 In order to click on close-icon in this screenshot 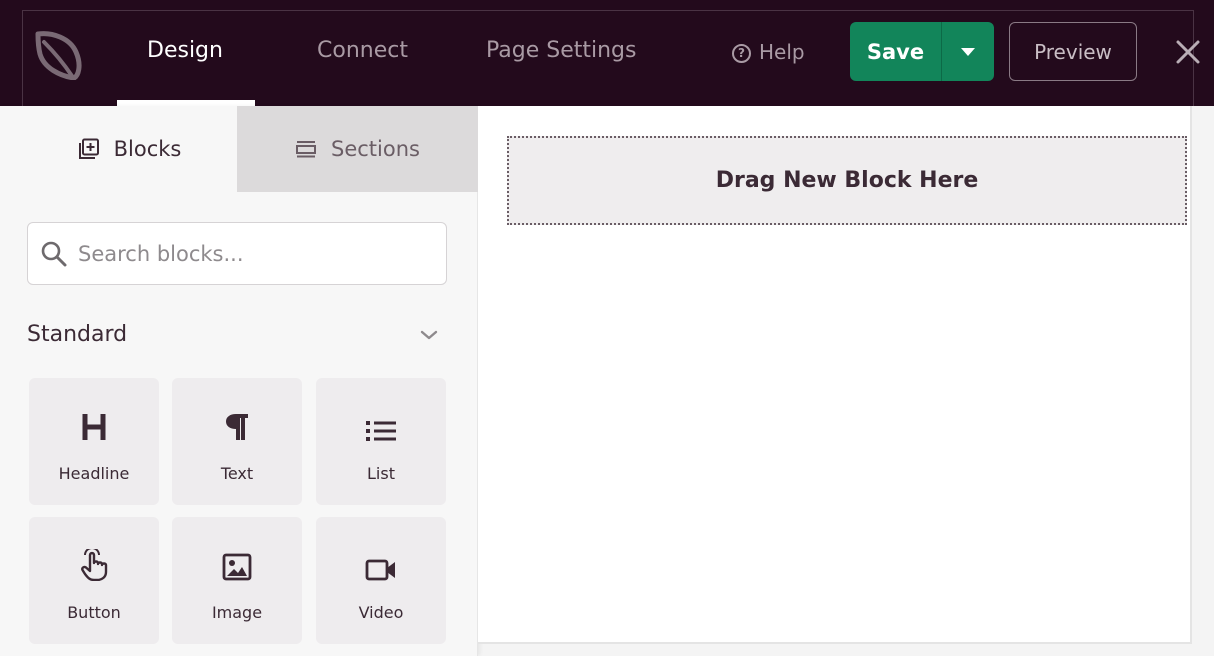, I will do `click(1188, 52)`.